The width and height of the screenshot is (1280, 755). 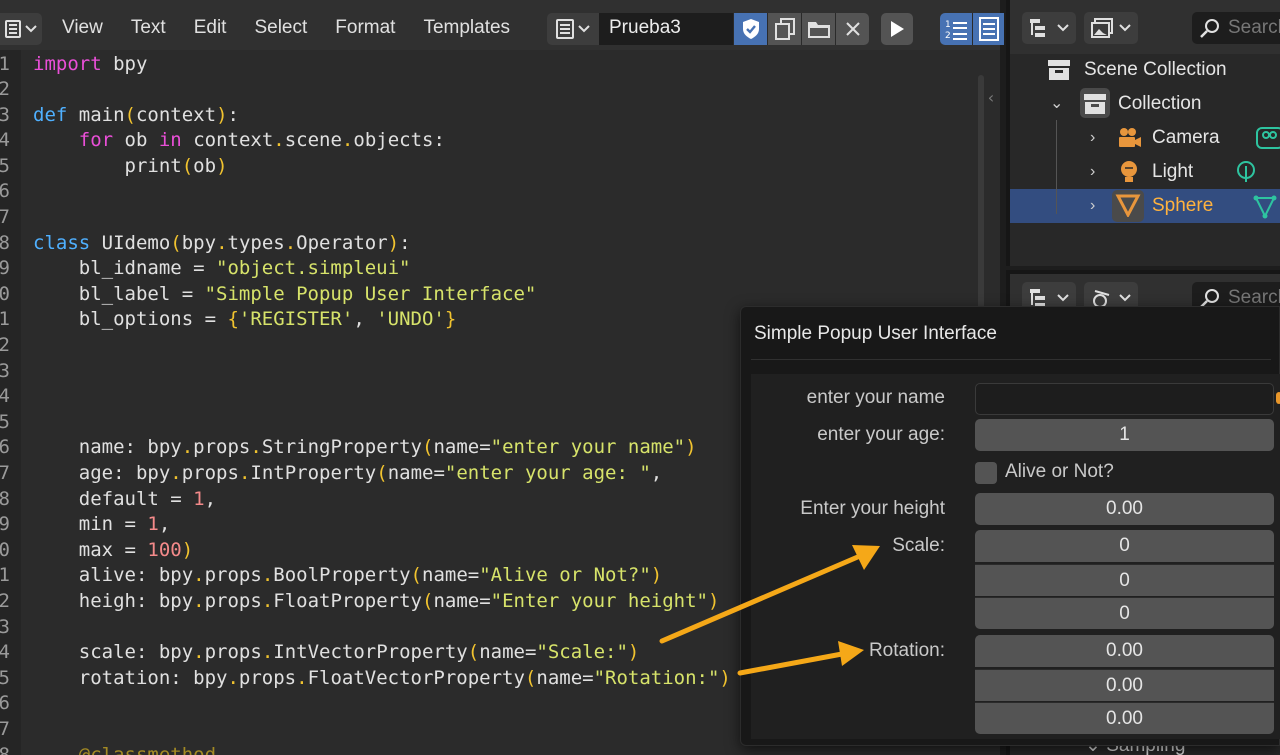 What do you see at coordinates (1124, 718) in the screenshot?
I see `rotation-z-field: 0.00` at bounding box center [1124, 718].